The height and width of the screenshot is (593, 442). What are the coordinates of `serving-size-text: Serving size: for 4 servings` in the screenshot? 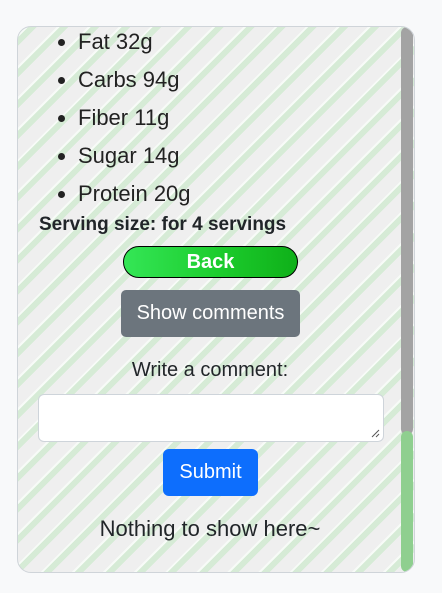 It's located at (163, 224).